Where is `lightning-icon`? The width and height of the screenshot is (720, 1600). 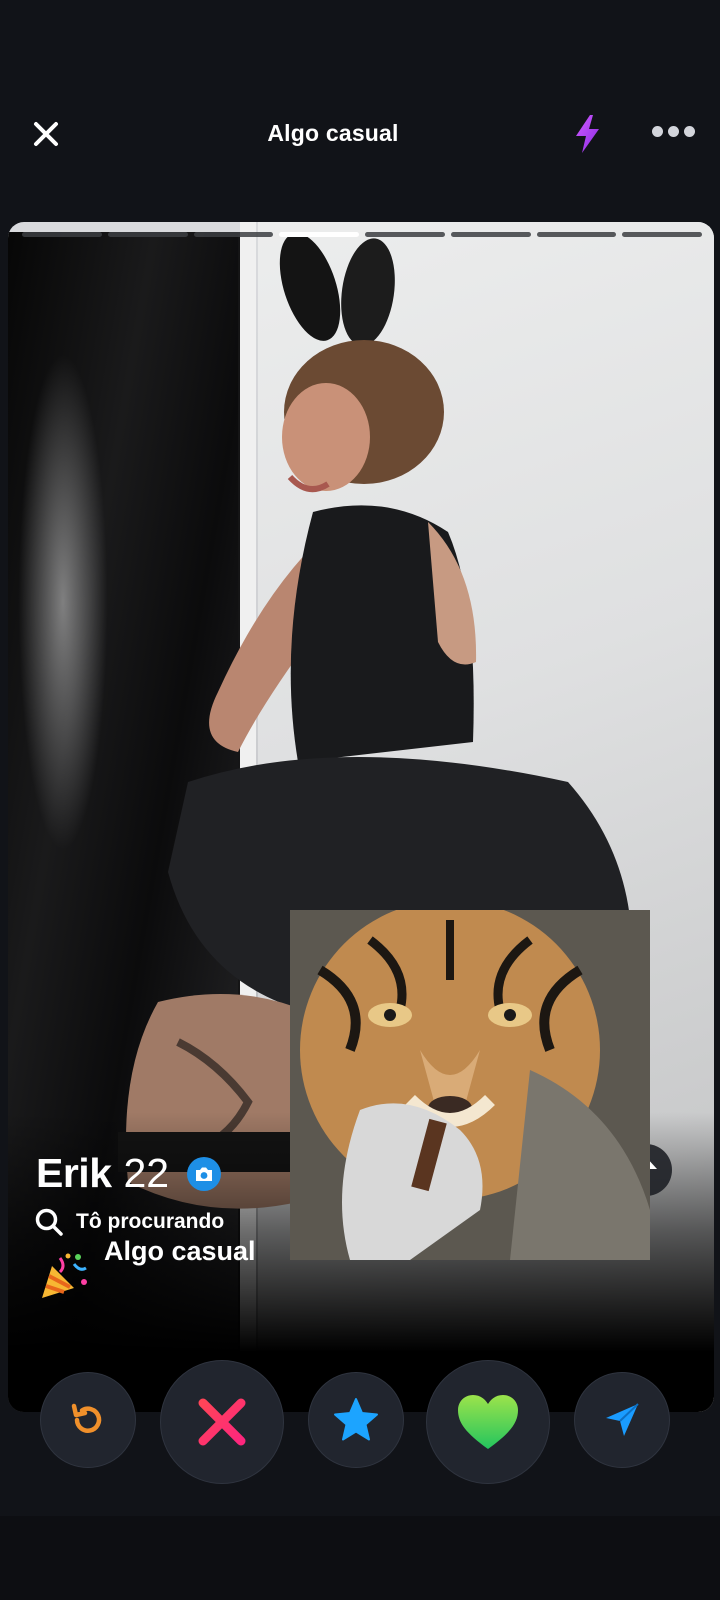
lightning-icon is located at coordinates (587, 134).